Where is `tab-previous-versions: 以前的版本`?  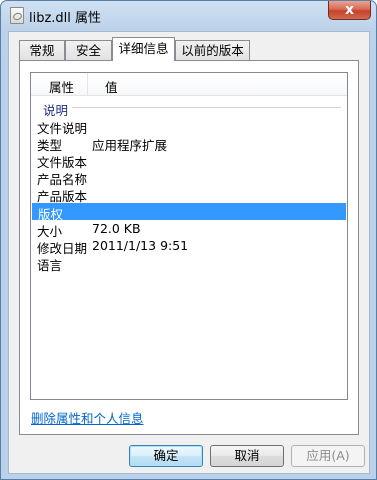 tab-previous-versions: 以前的版本 is located at coordinates (212, 50).